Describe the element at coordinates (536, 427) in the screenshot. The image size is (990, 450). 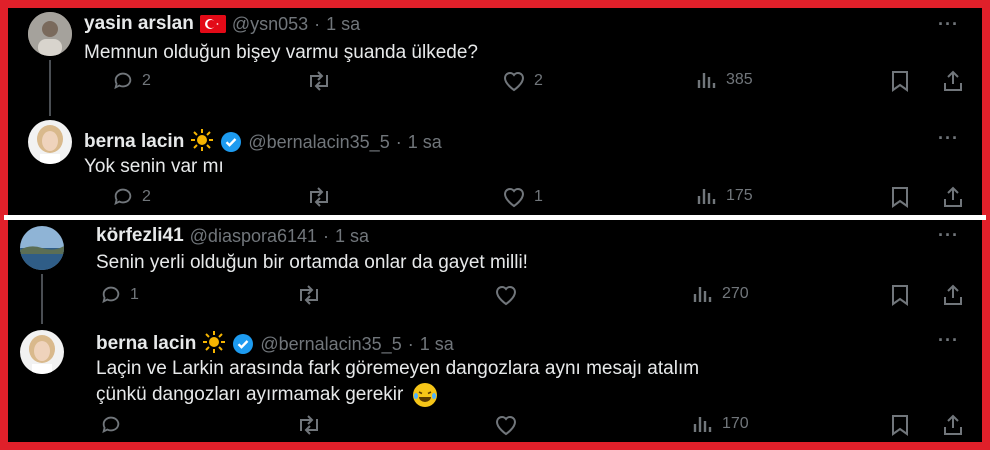
I see `action-bar: 170` at that location.